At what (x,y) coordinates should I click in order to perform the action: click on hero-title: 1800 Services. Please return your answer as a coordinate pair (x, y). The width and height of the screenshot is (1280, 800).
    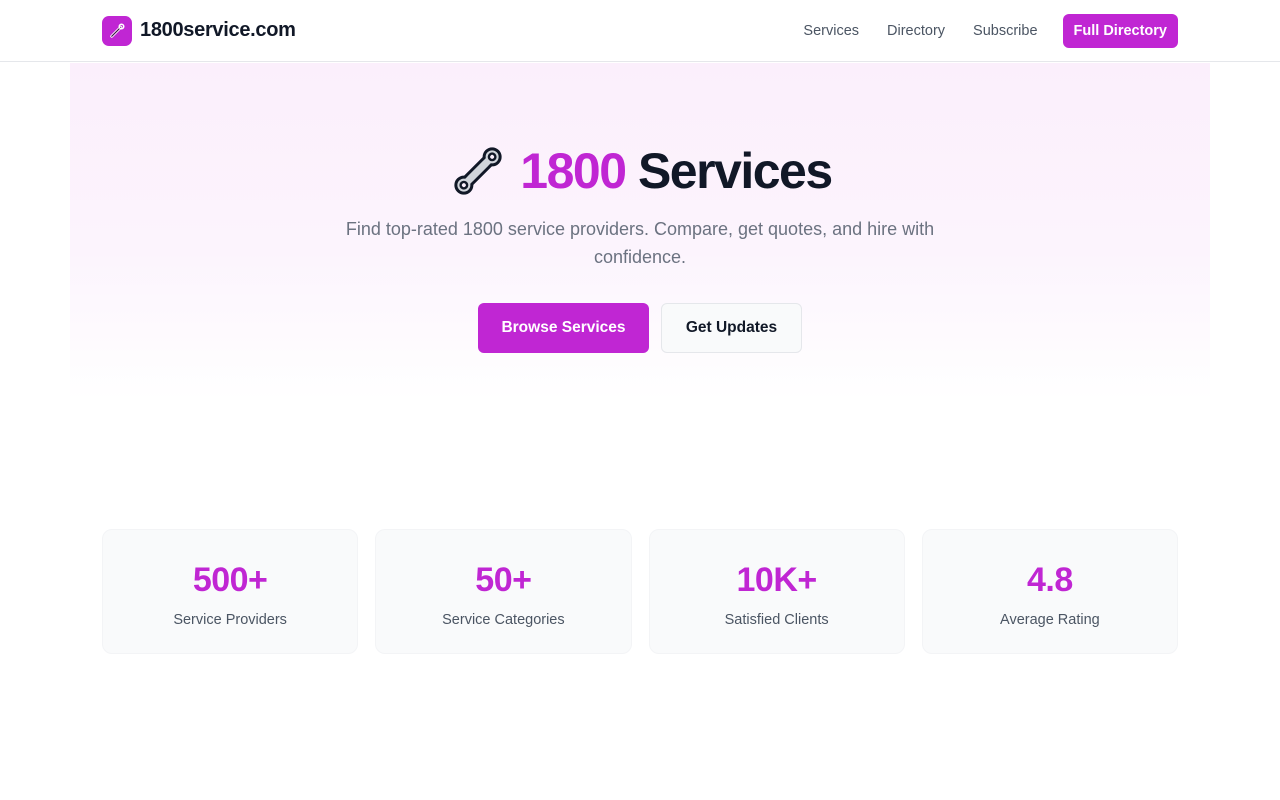
    Looking at the image, I should click on (640, 171).